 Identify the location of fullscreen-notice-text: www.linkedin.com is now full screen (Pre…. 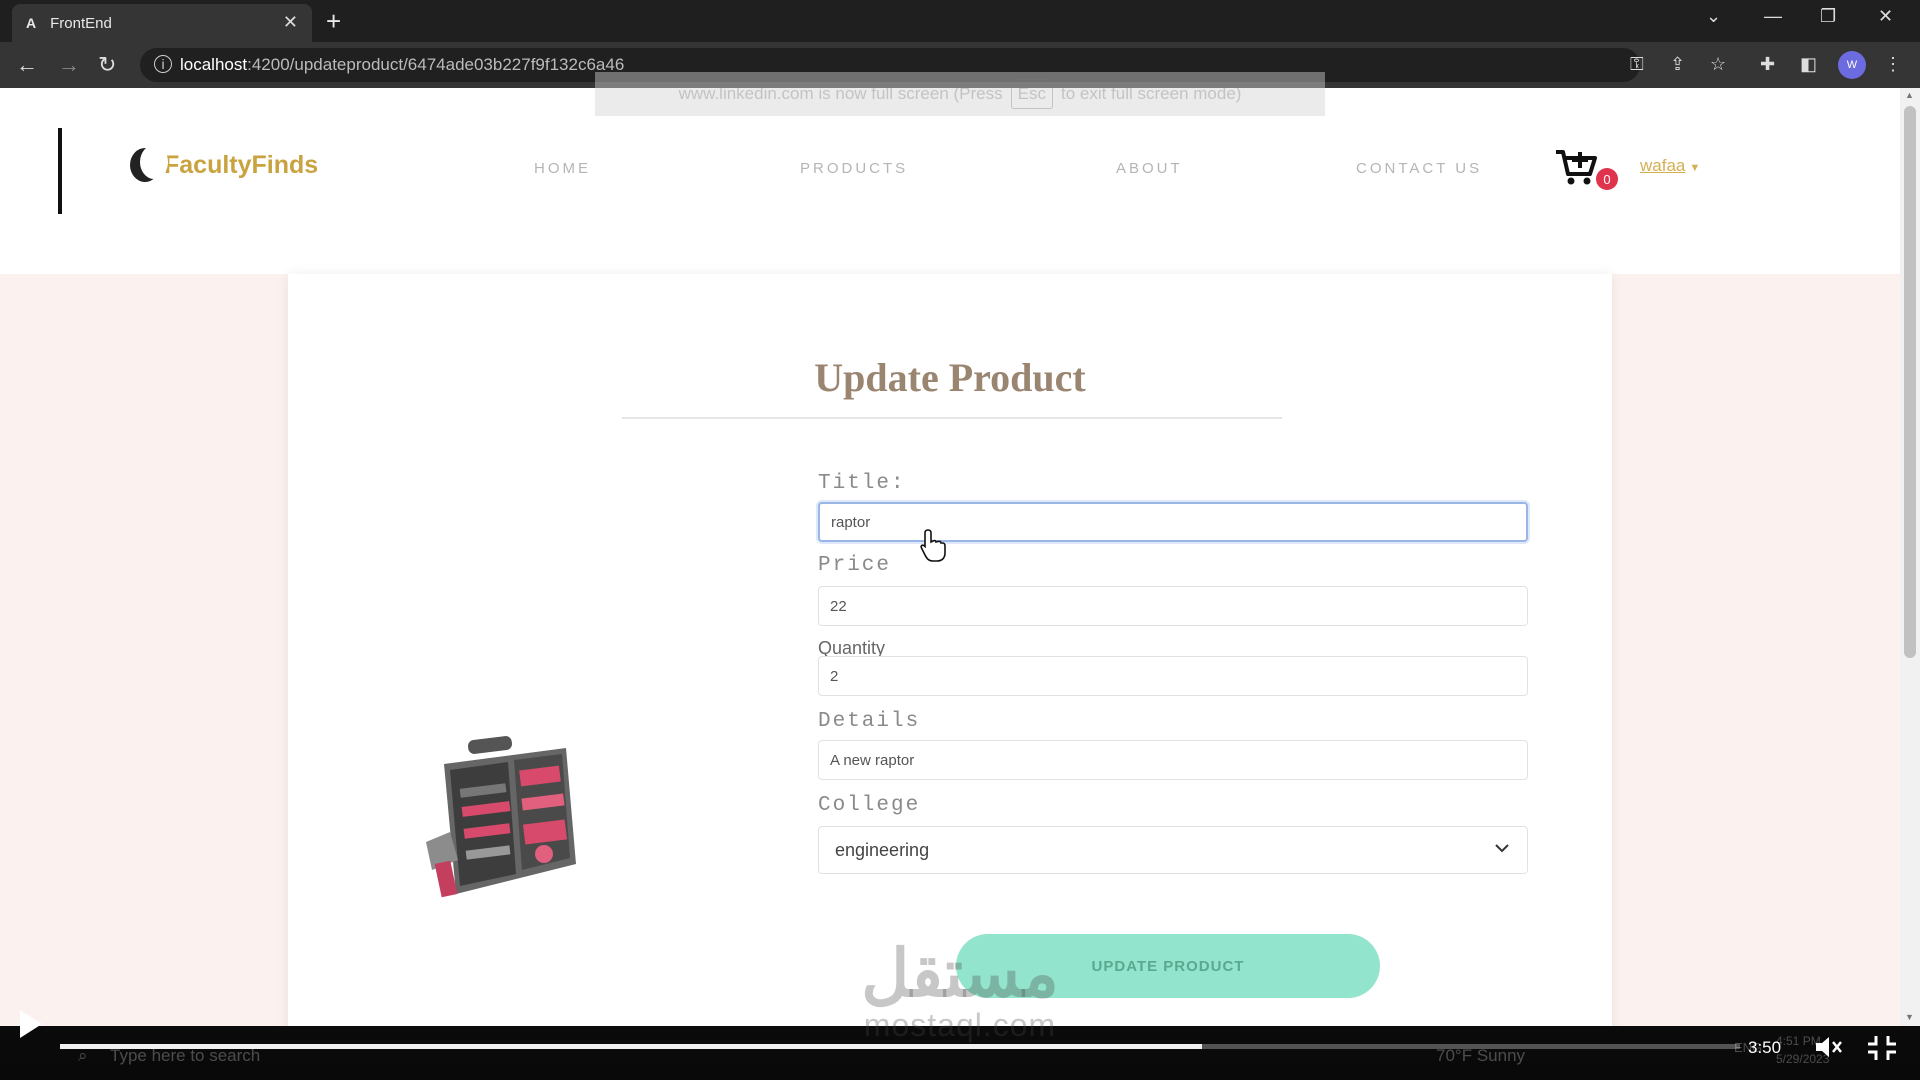
(840, 93).